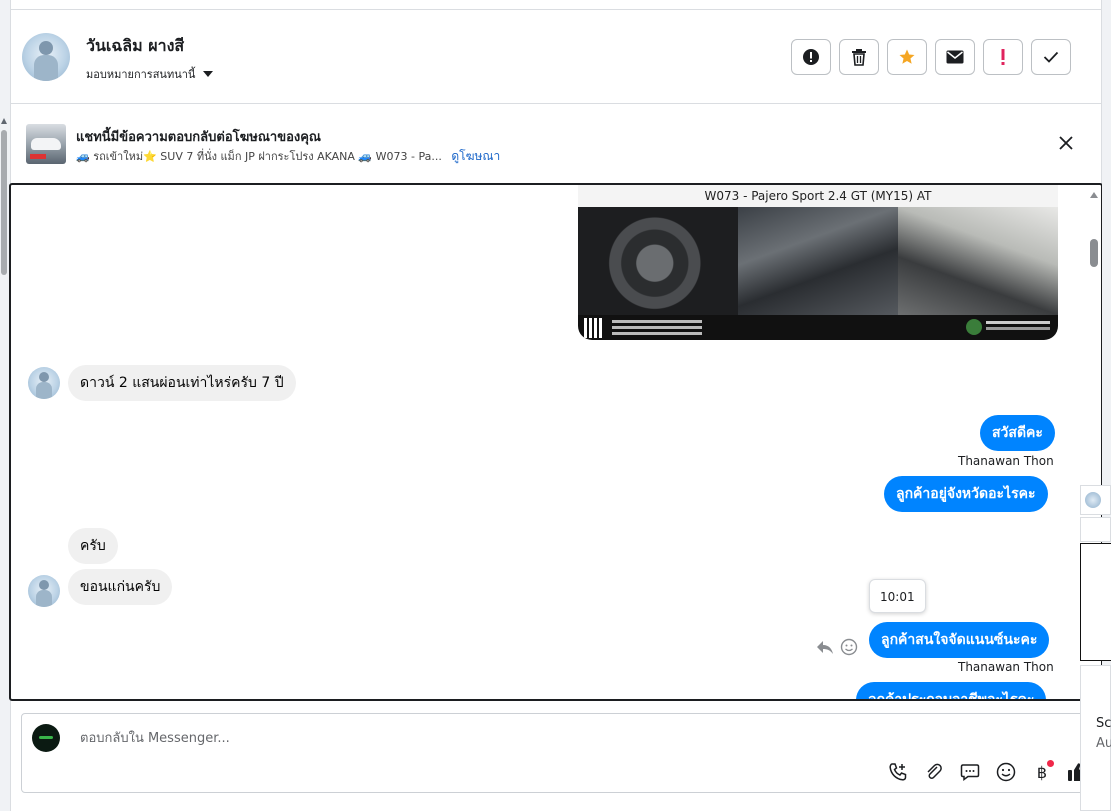 The width and height of the screenshot is (1111, 811). Describe the element at coordinates (198, 137) in the screenshot. I see `ad-banner-title: แชทนี้มีข้อความตอบกลับต่อโฆษณาของคุณ` at that location.